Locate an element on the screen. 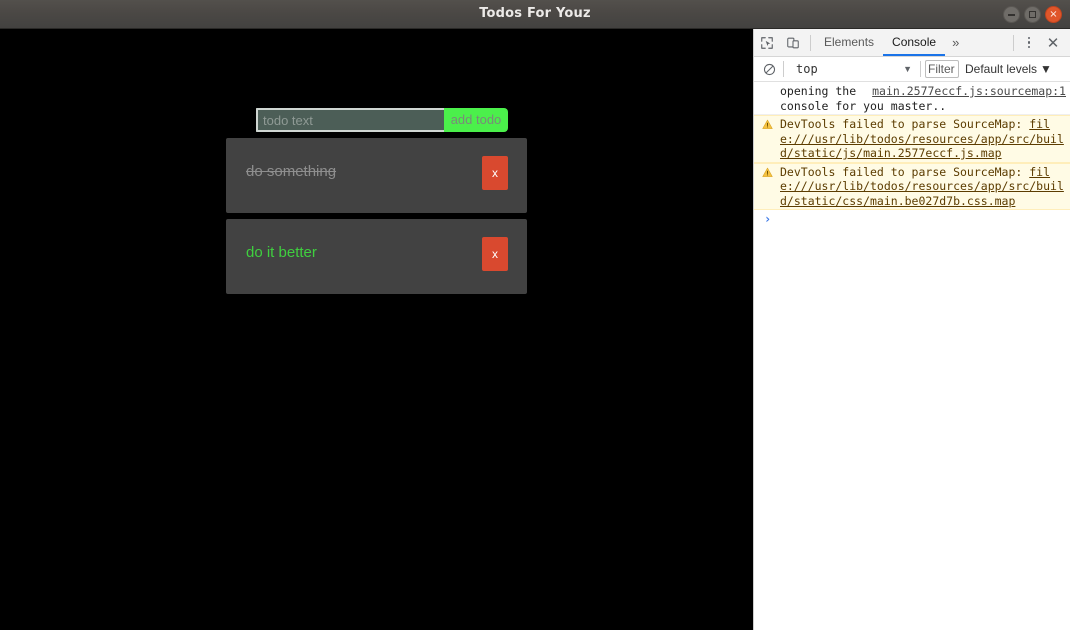 The image size is (1070, 630). todo-item-0: do something x is located at coordinates (376, 175).